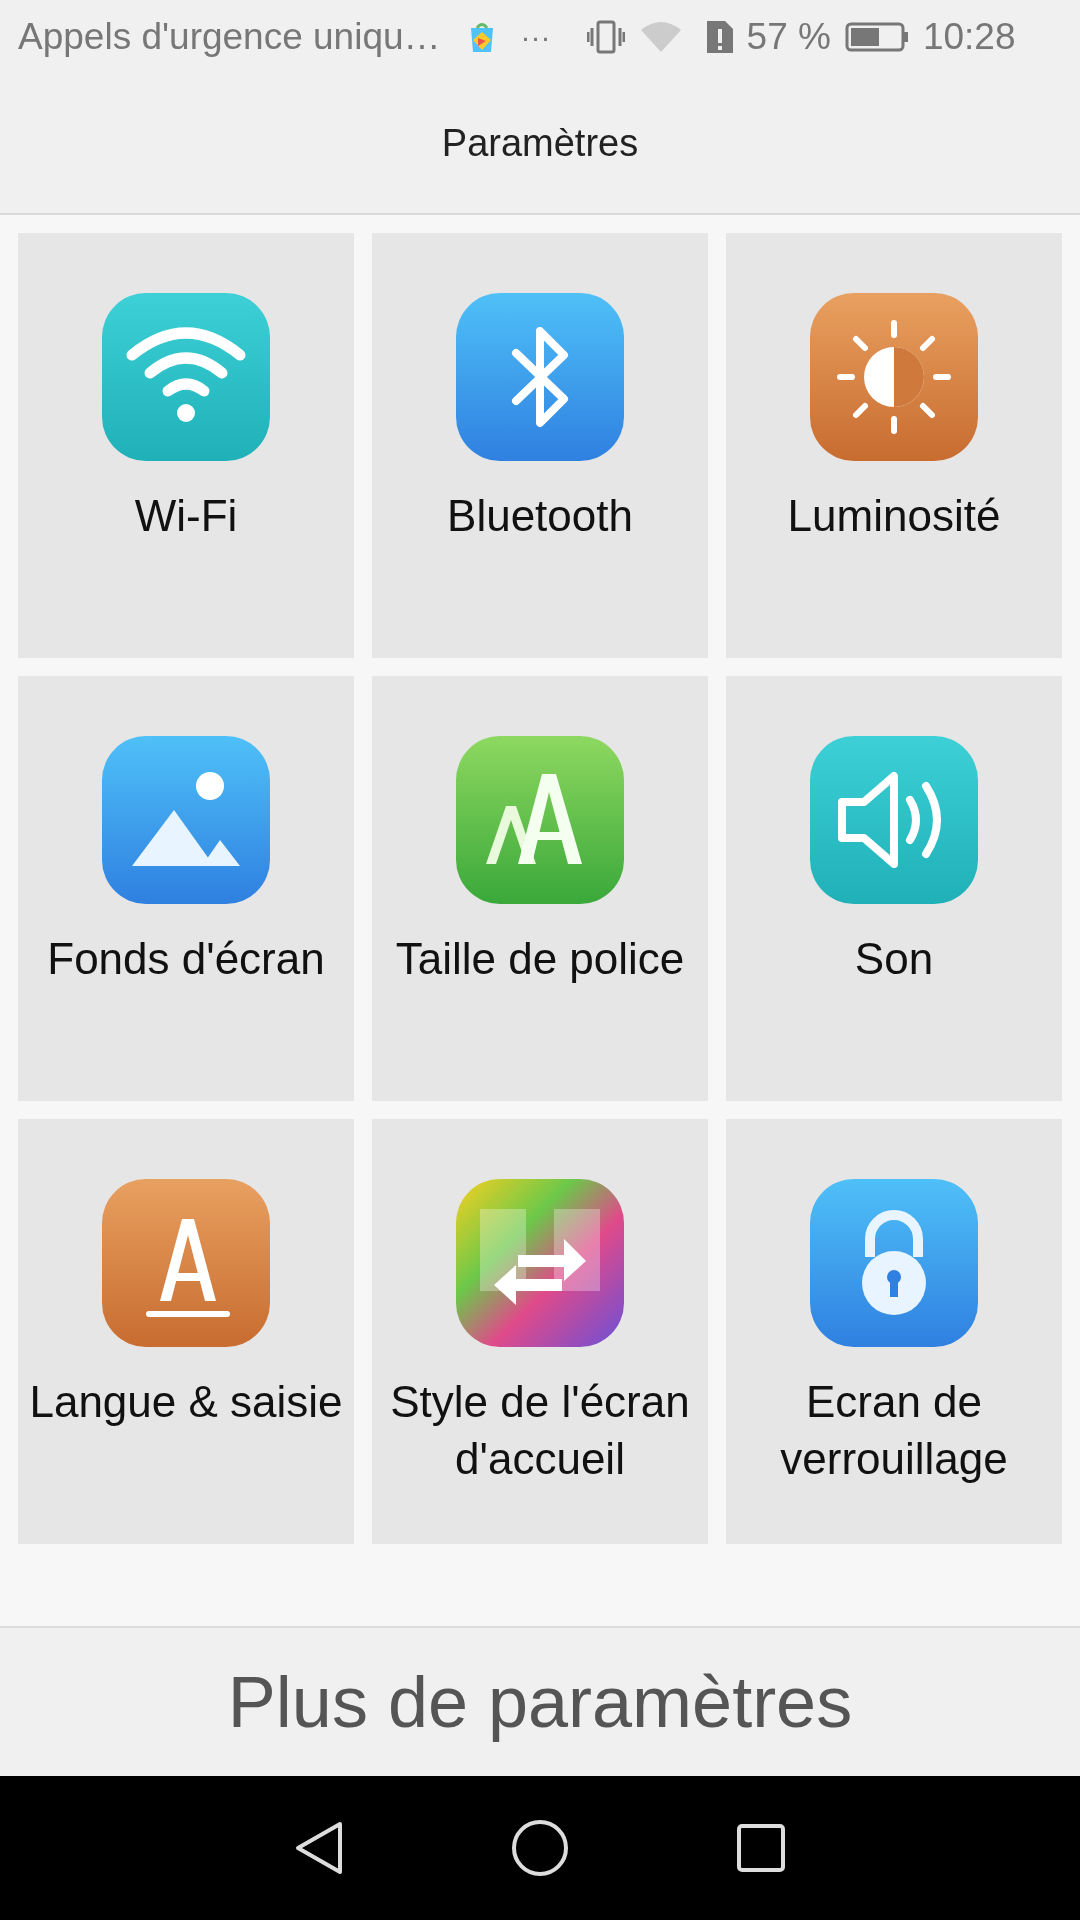  What do you see at coordinates (894, 516) in the screenshot?
I see `tile-label: Luminosité` at bounding box center [894, 516].